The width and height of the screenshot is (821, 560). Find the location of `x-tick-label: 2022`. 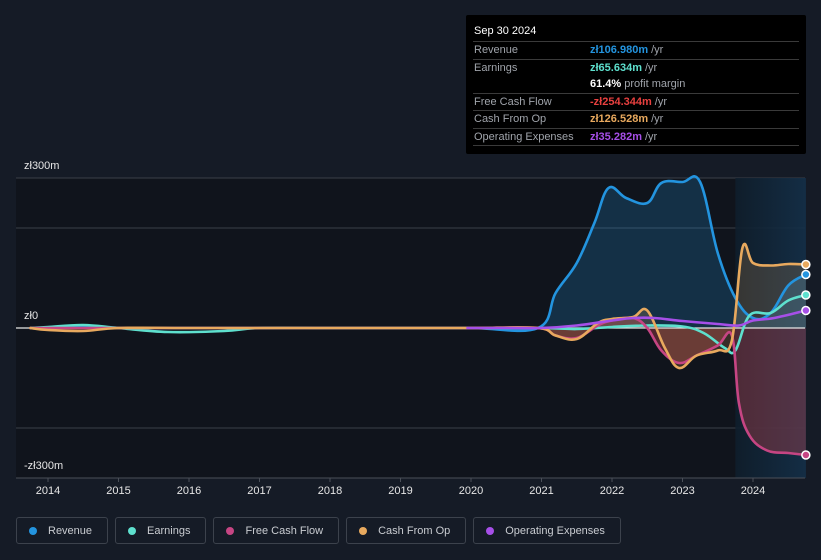

x-tick-label: 2022 is located at coordinates (612, 491).